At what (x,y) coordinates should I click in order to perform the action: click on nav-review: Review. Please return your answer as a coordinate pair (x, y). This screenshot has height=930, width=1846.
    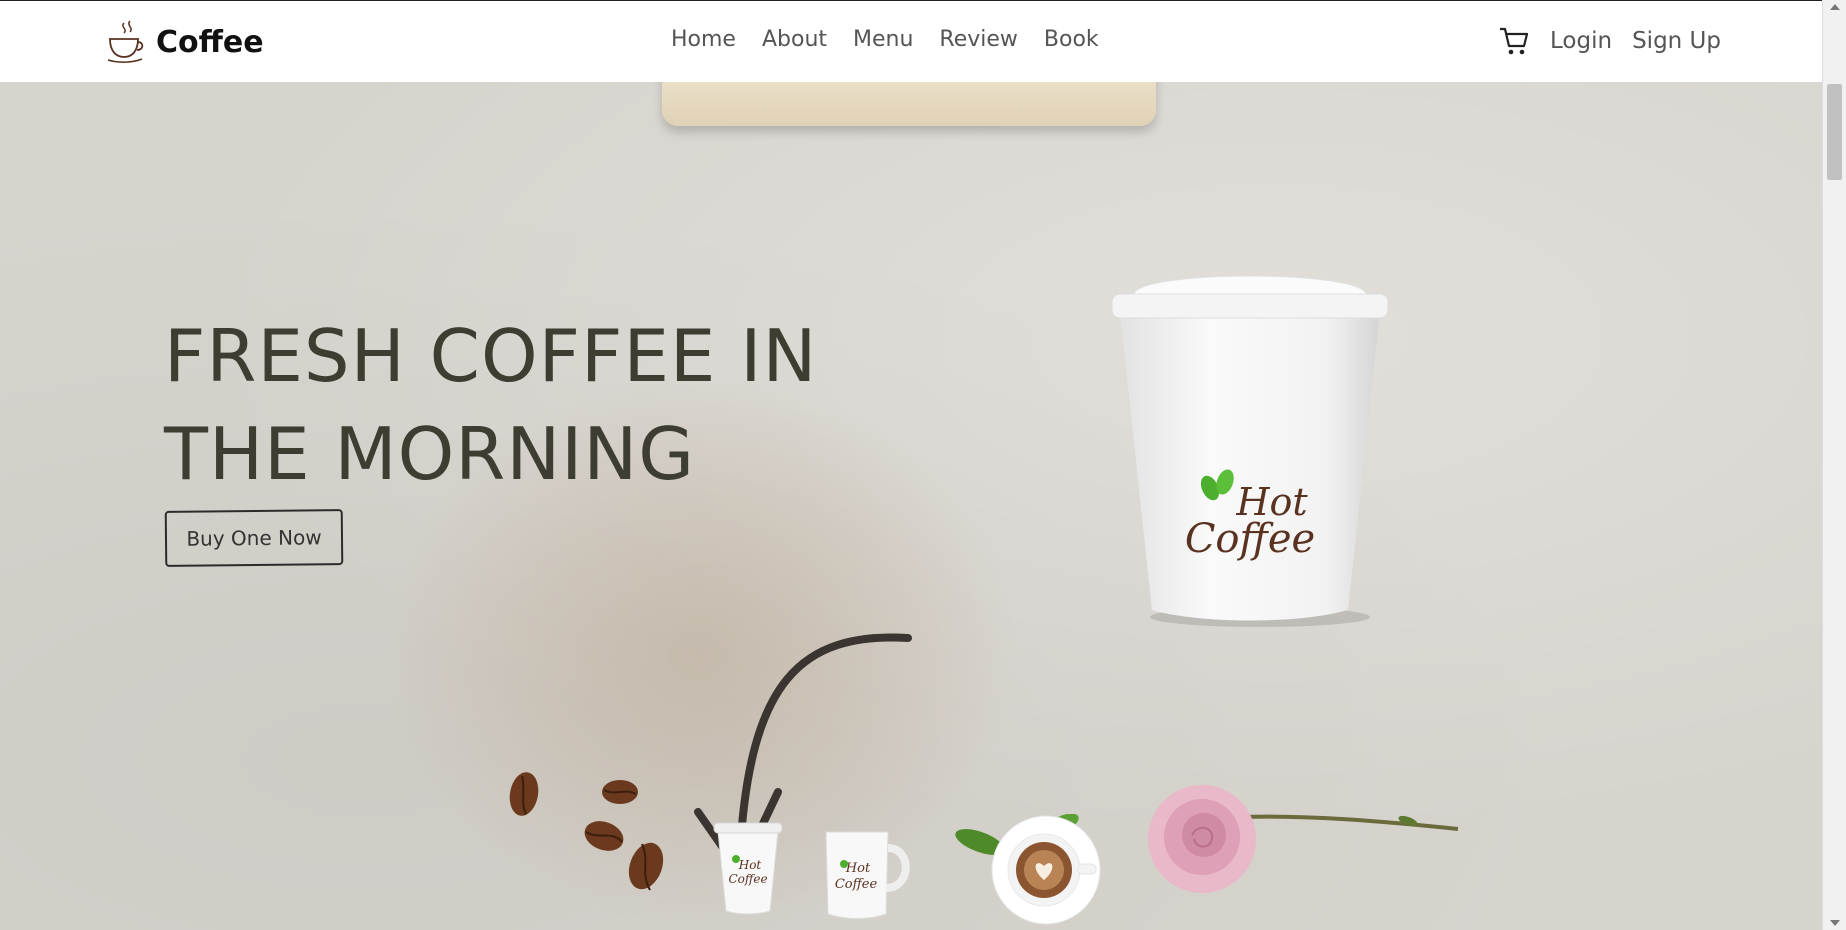
    Looking at the image, I should click on (978, 39).